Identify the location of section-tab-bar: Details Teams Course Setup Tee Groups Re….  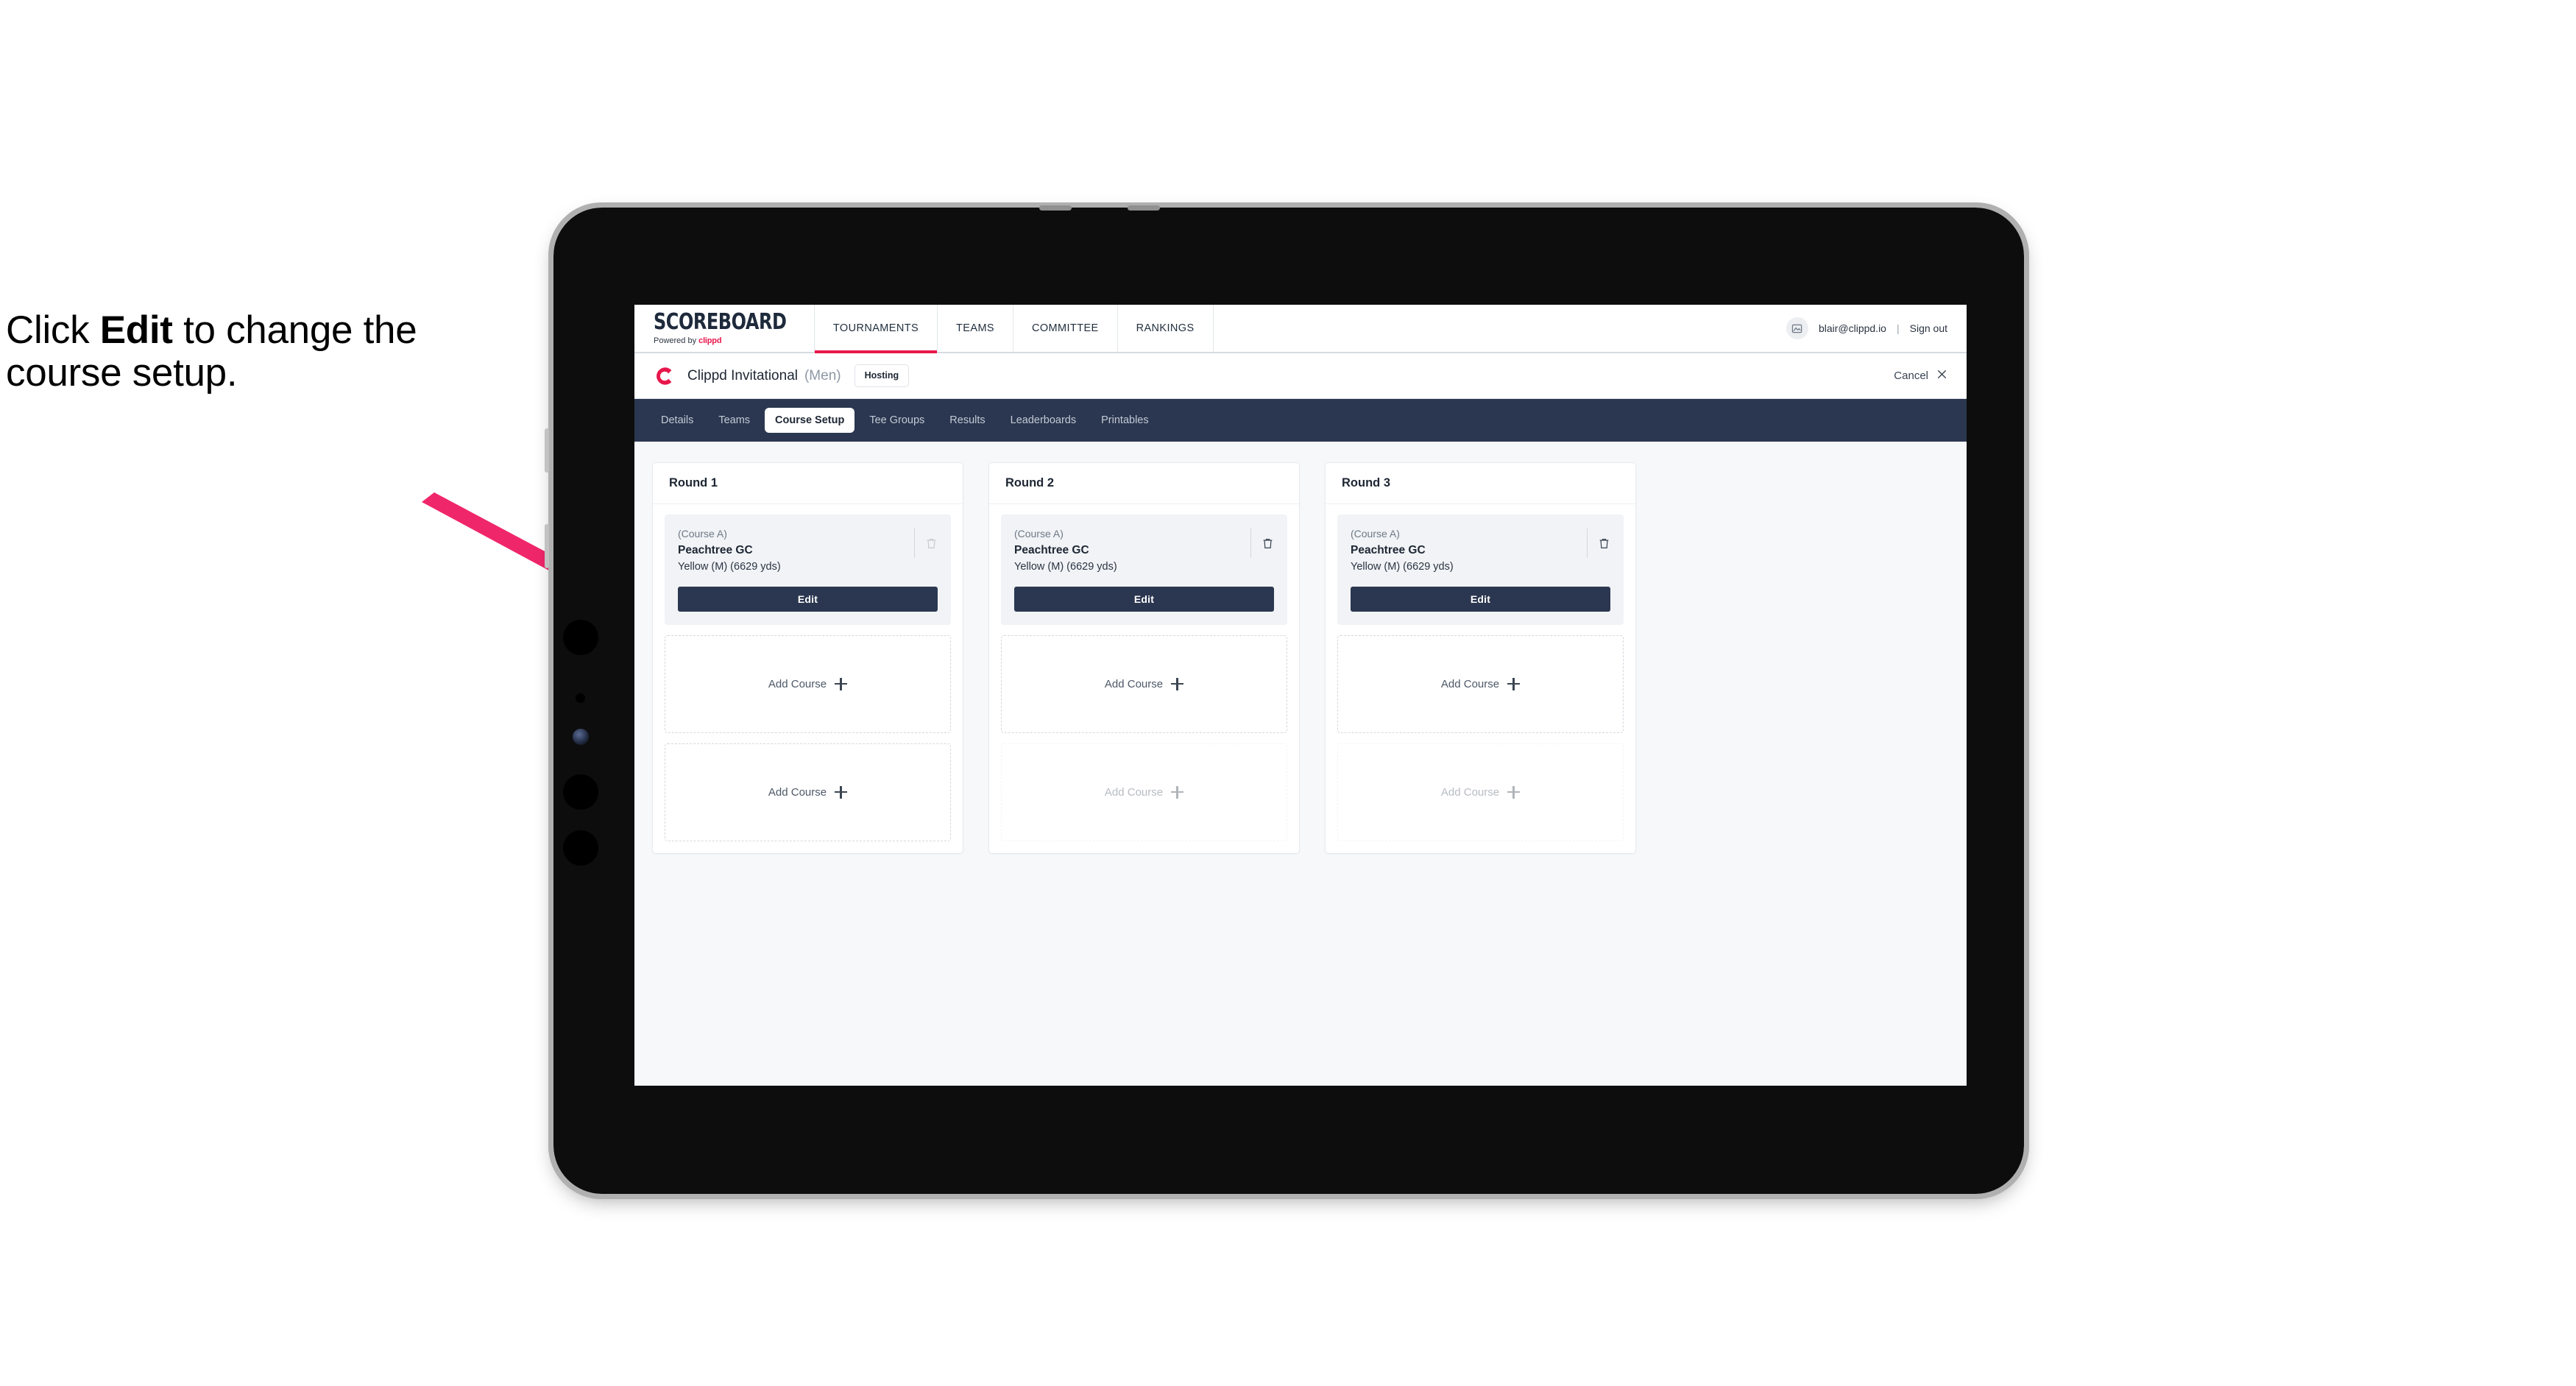
(1300, 421).